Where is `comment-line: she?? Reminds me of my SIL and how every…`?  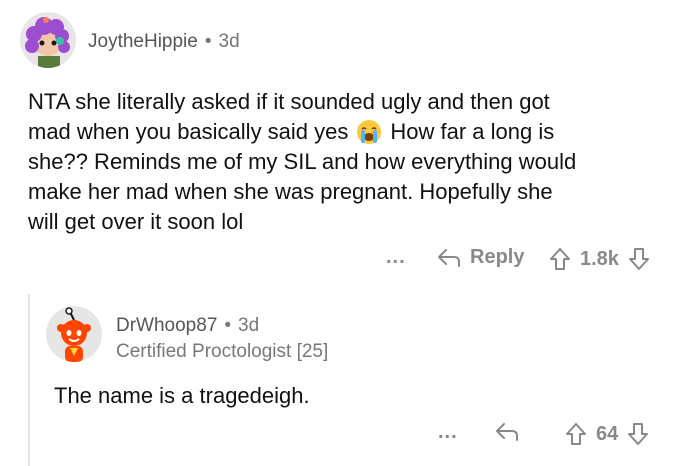
comment-line: she?? Reminds me of my SIL and how every… is located at coordinates (302, 161).